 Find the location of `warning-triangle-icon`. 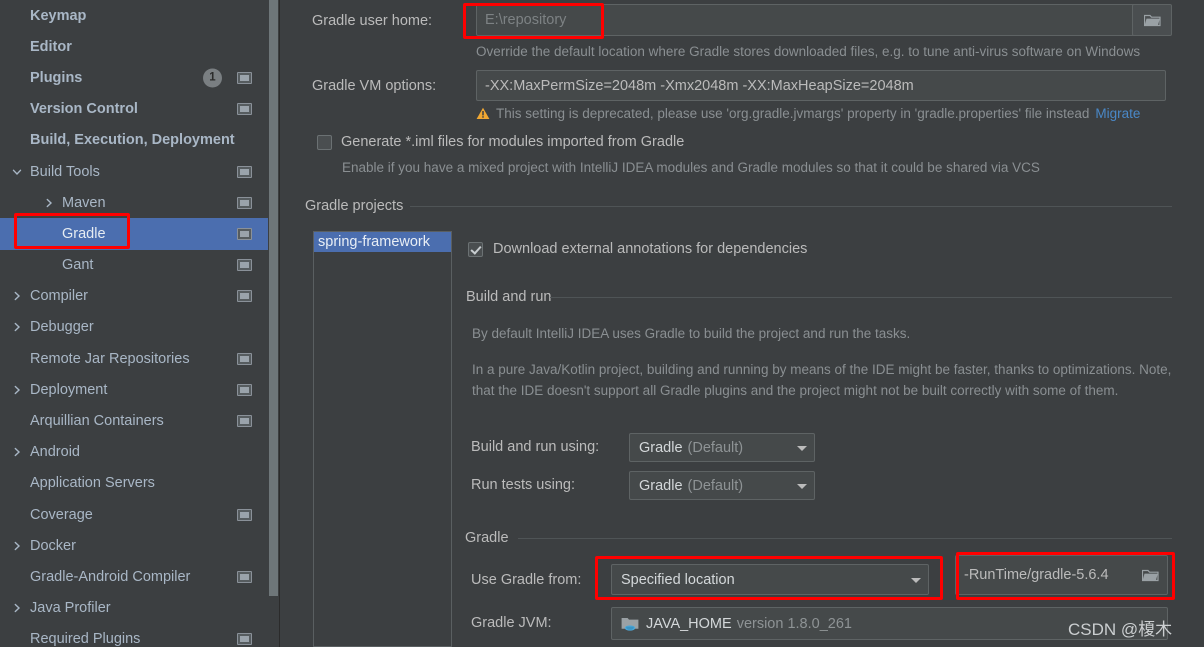

warning-triangle-icon is located at coordinates (483, 113).